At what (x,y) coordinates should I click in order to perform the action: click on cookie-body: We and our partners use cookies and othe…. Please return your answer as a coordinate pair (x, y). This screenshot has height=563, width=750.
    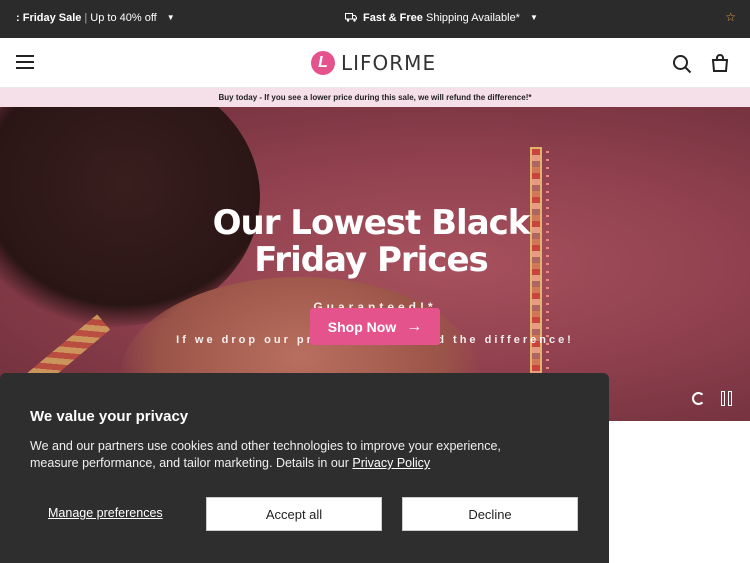
    Looking at the image, I should click on (290, 455).